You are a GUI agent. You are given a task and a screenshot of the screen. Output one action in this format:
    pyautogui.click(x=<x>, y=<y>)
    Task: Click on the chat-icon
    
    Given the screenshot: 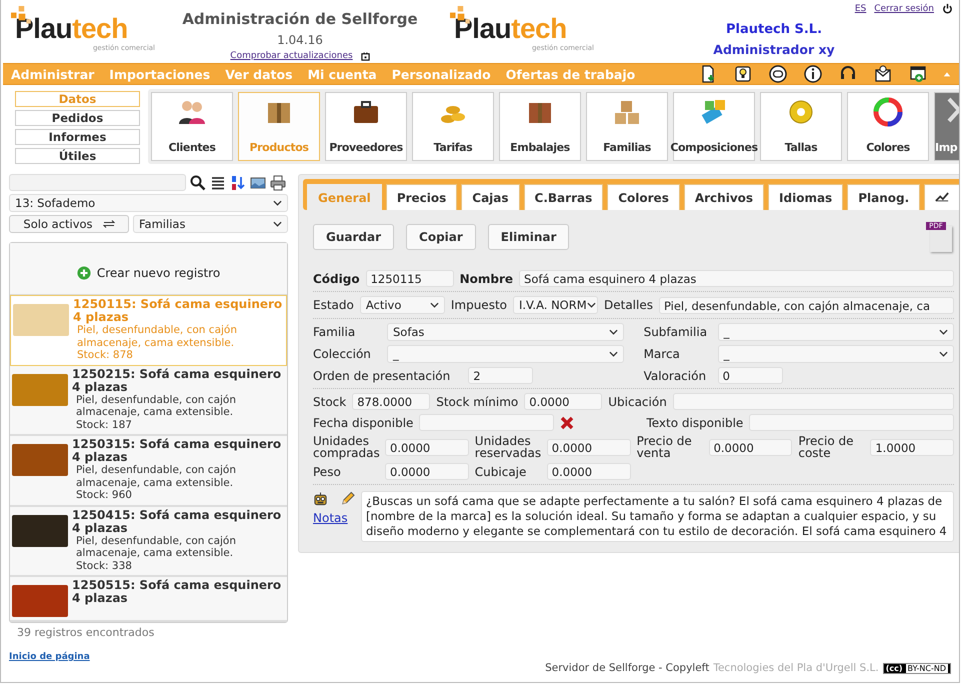 What is the action you would take?
    pyautogui.click(x=778, y=74)
    